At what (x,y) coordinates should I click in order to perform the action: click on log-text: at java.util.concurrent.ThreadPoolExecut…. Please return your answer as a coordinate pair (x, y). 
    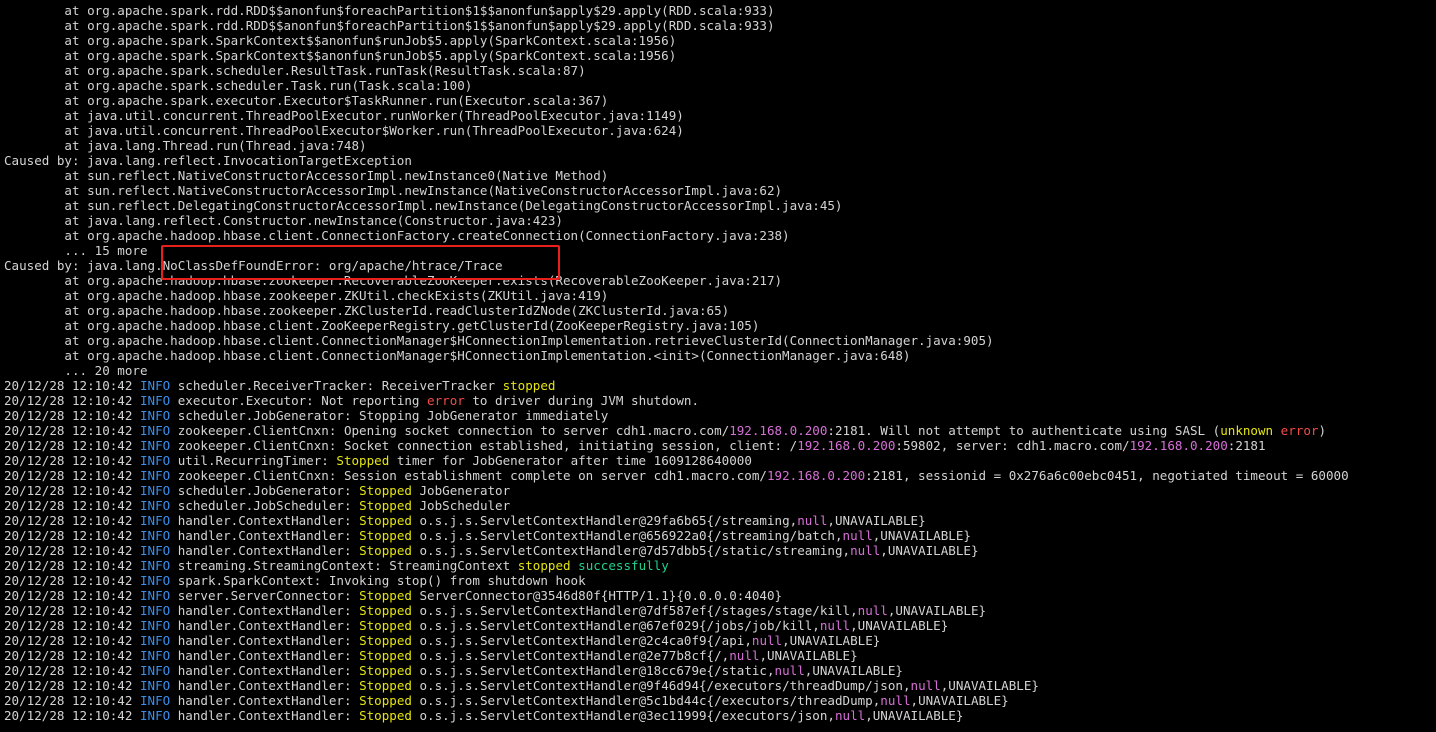
    Looking at the image, I should click on (344, 115).